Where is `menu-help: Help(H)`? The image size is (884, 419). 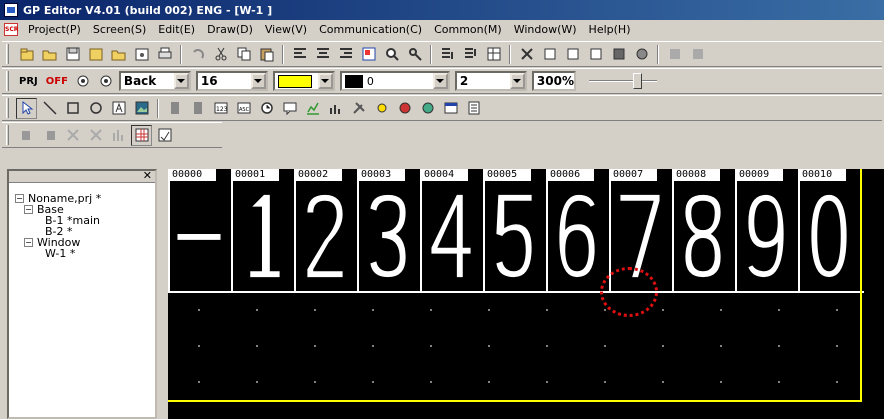
menu-help: Help(H) is located at coordinates (610, 29).